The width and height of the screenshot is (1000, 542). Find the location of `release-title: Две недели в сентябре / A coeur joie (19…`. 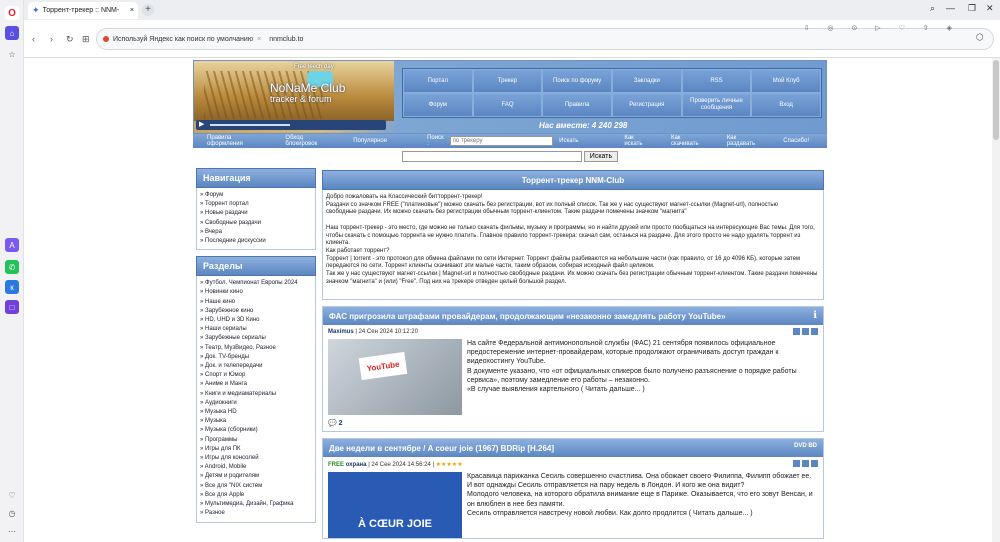

release-title: Две недели в сентябре / A coeur joie (19… is located at coordinates (441, 448).